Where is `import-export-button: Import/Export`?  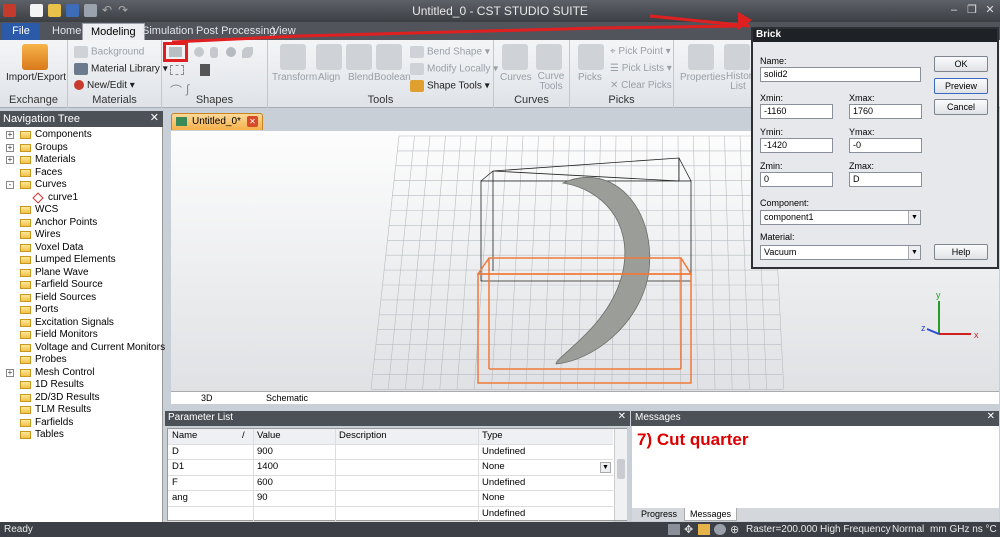
import-export-button: Import/Export is located at coordinates (36, 77).